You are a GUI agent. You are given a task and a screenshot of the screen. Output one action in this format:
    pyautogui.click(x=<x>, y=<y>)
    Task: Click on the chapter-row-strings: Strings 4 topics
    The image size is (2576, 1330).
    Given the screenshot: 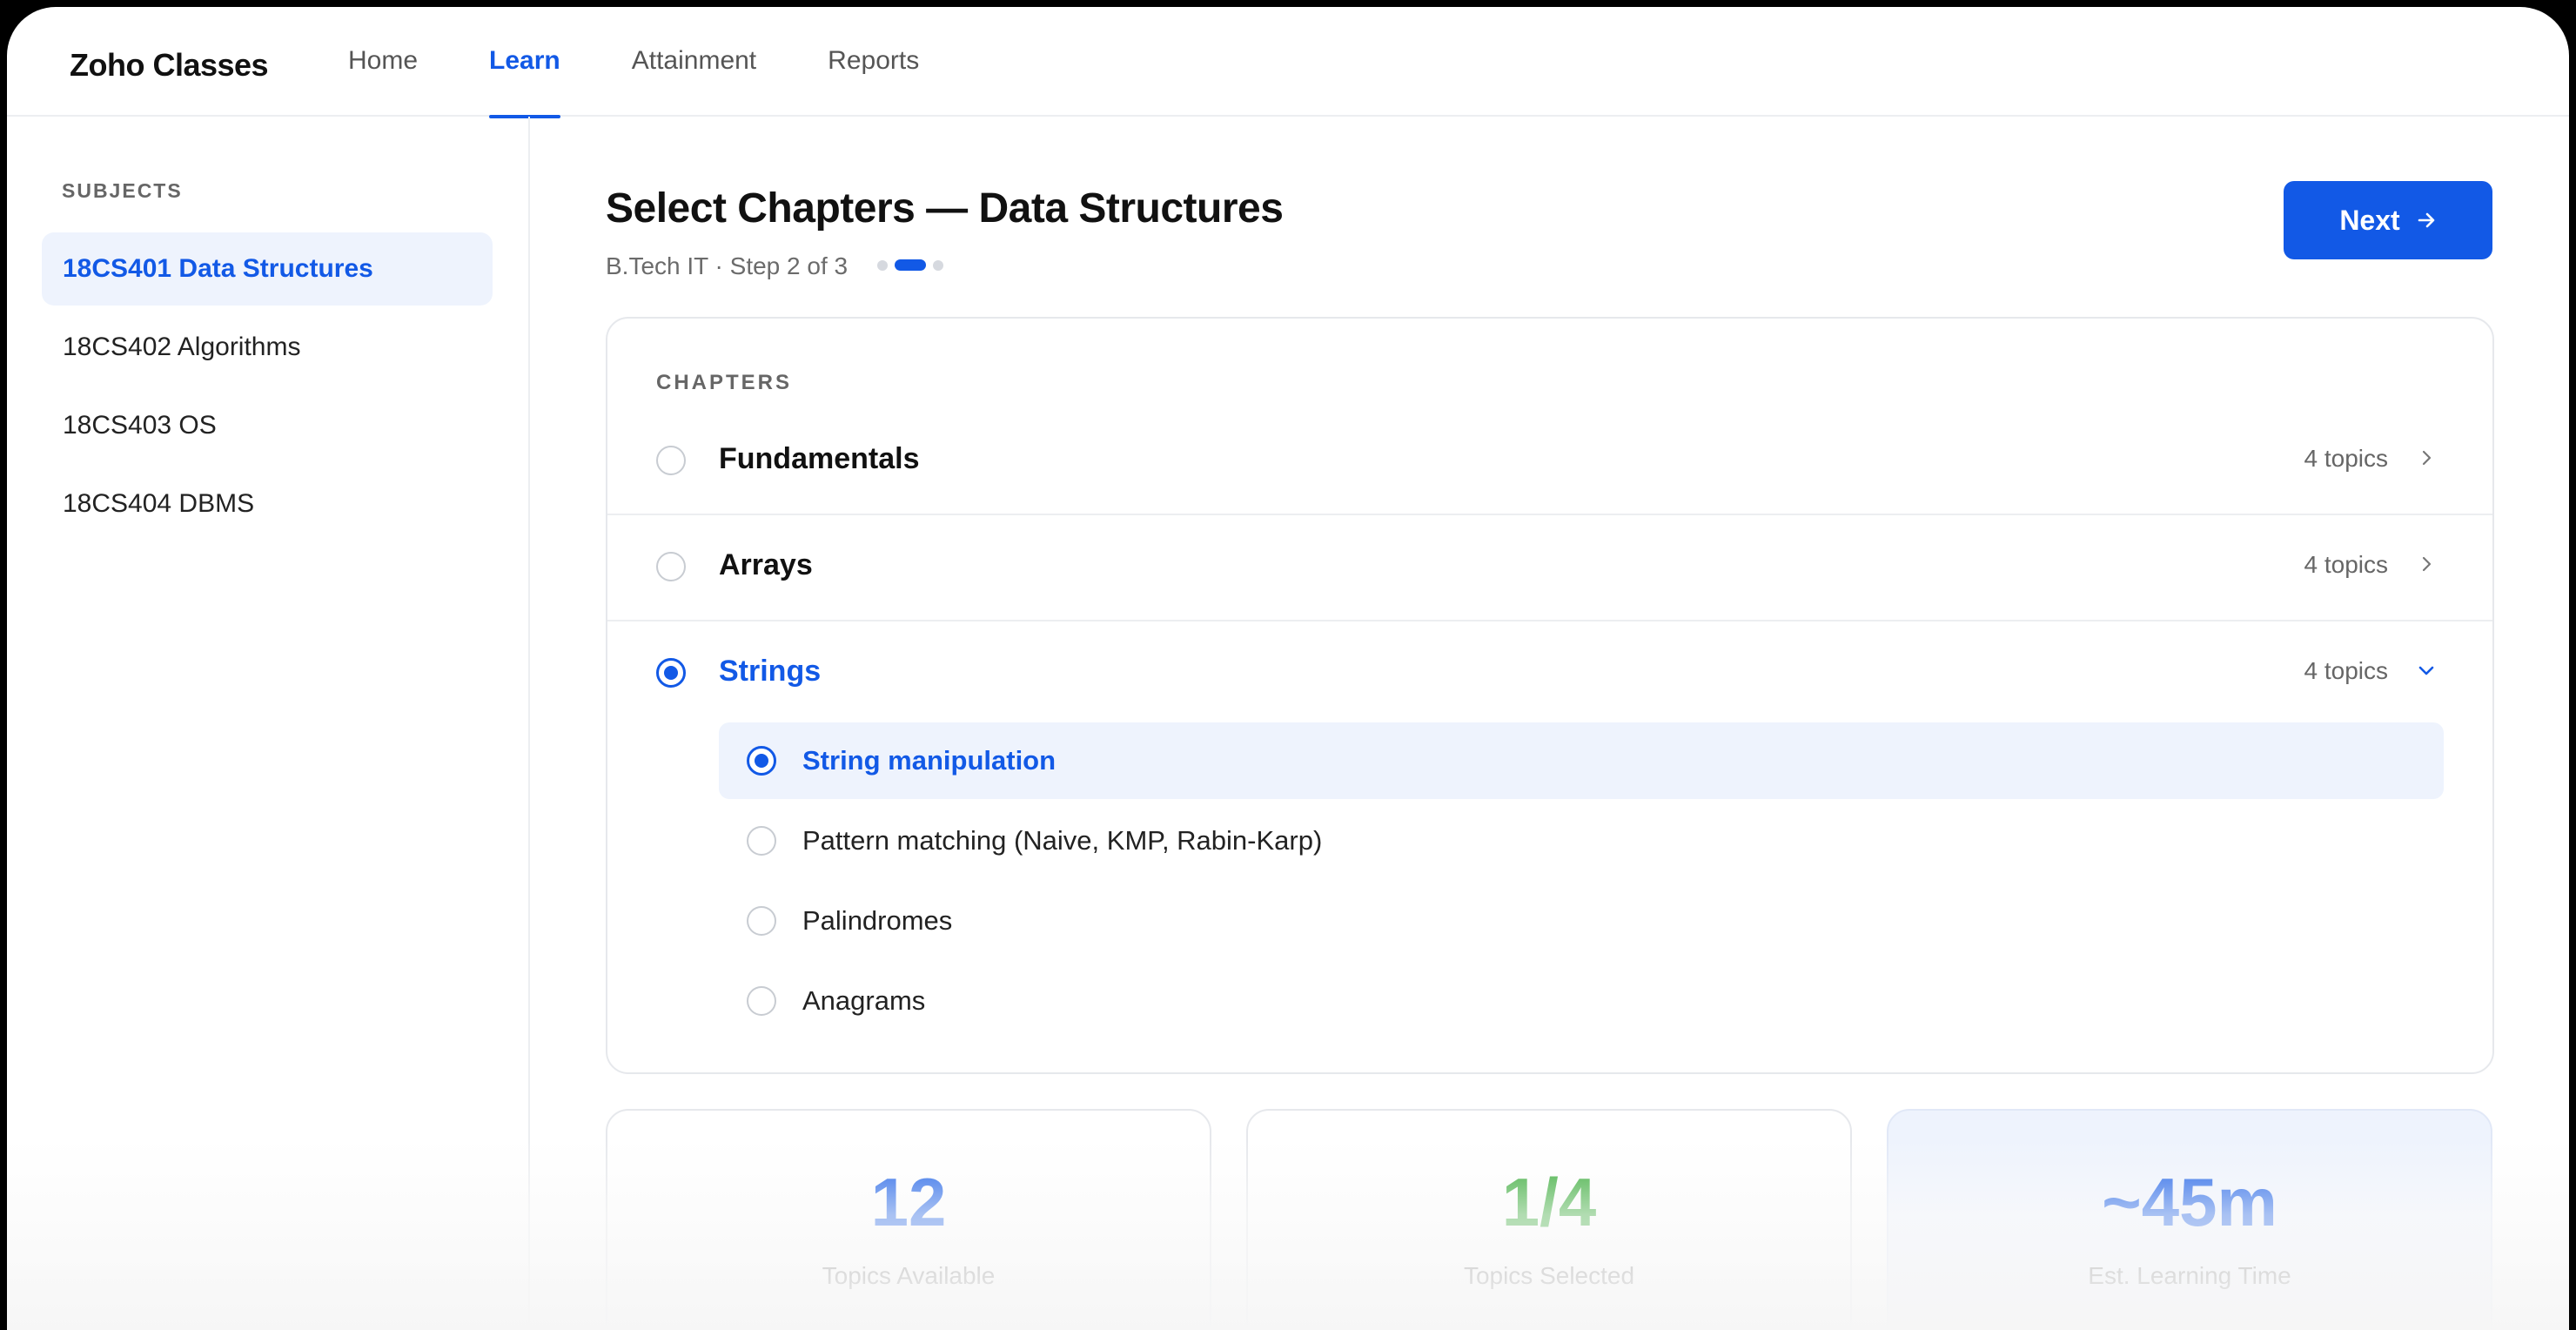 What is the action you would take?
    pyautogui.click(x=1549, y=673)
    